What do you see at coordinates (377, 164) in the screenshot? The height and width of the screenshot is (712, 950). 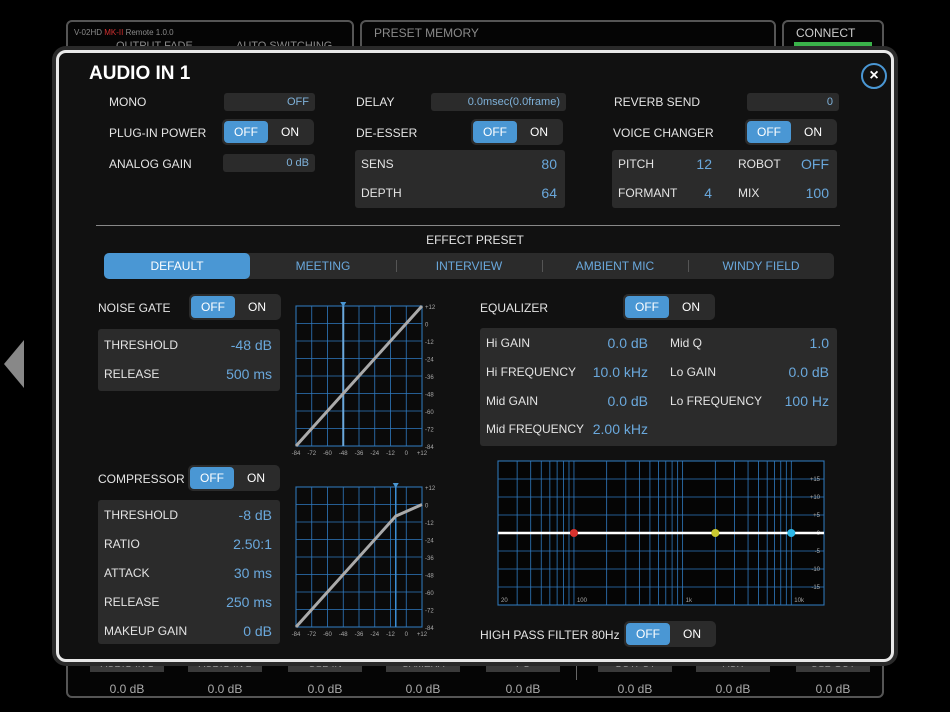 I see `sens-label: SENS` at bounding box center [377, 164].